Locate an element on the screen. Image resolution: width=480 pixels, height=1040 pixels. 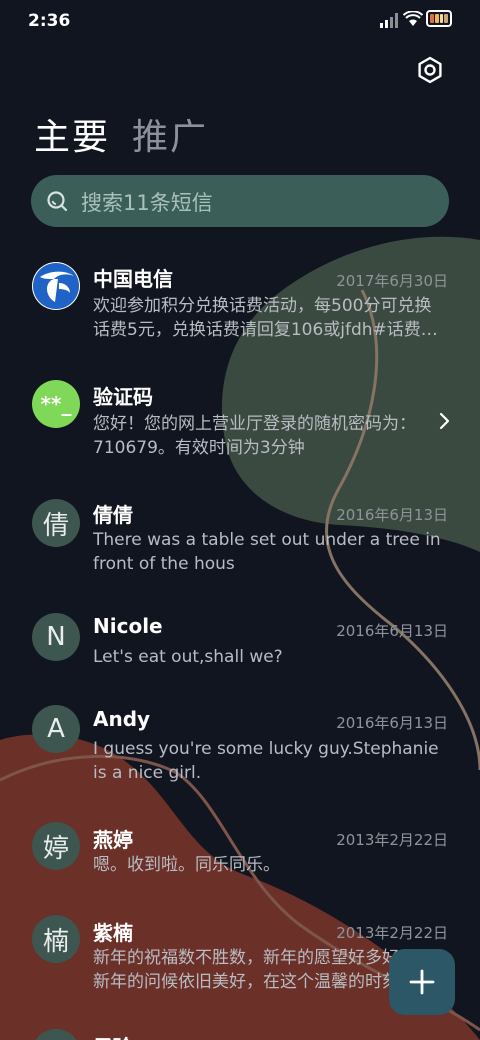
message-date: 2017年6月30日 is located at coordinates (392, 281).